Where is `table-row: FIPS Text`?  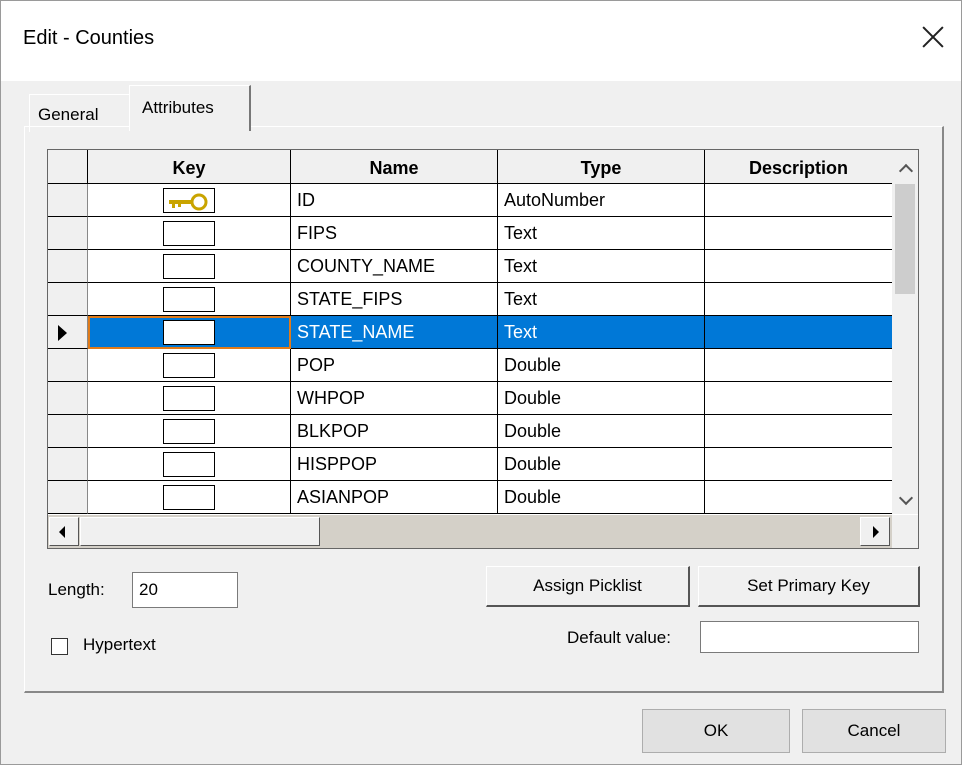 table-row: FIPS Text is located at coordinates (483, 233).